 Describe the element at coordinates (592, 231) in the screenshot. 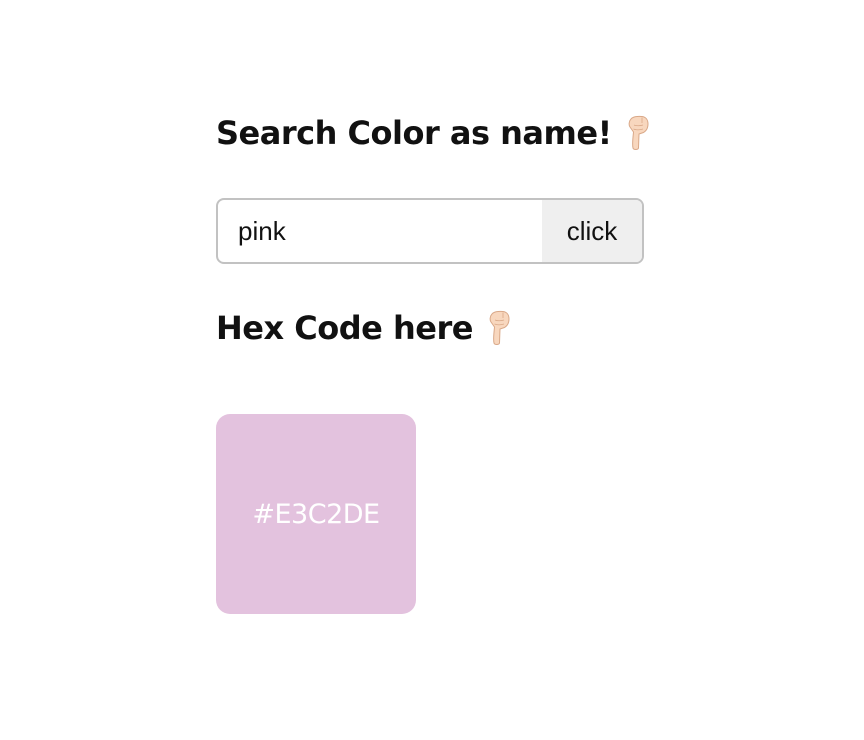

I see `search-button: click` at that location.